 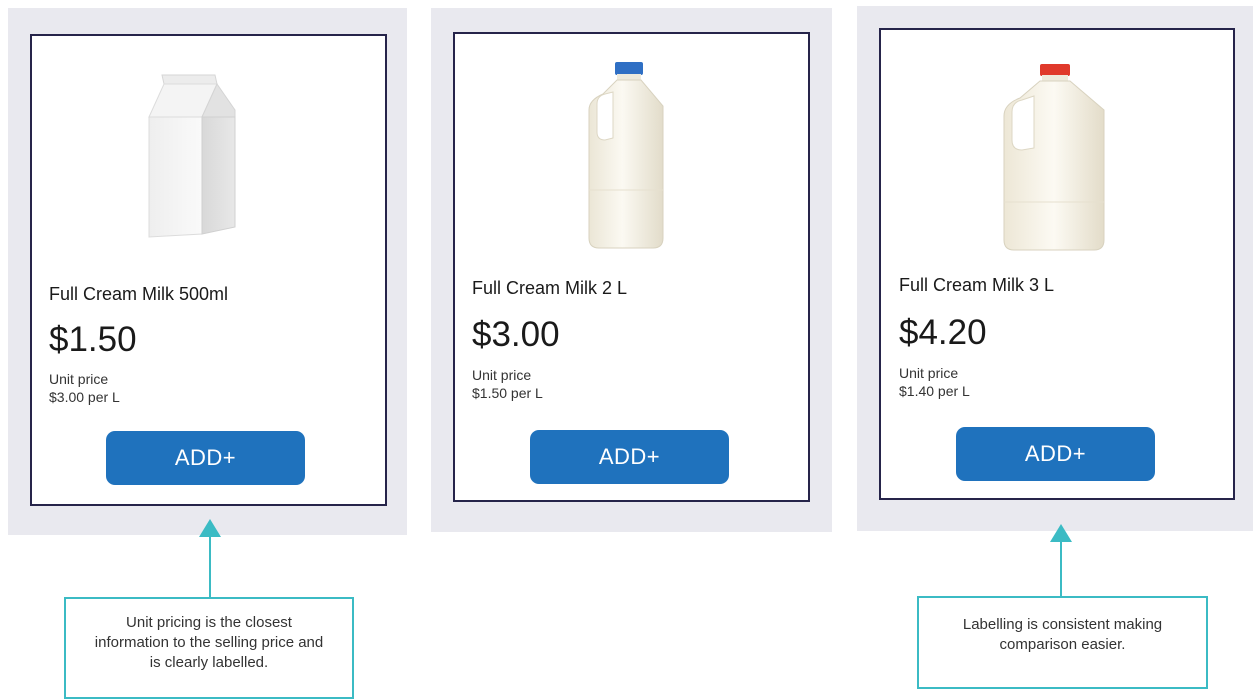 What do you see at coordinates (934, 391) in the screenshot?
I see `unit-price-value: $1.40 per L` at bounding box center [934, 391].